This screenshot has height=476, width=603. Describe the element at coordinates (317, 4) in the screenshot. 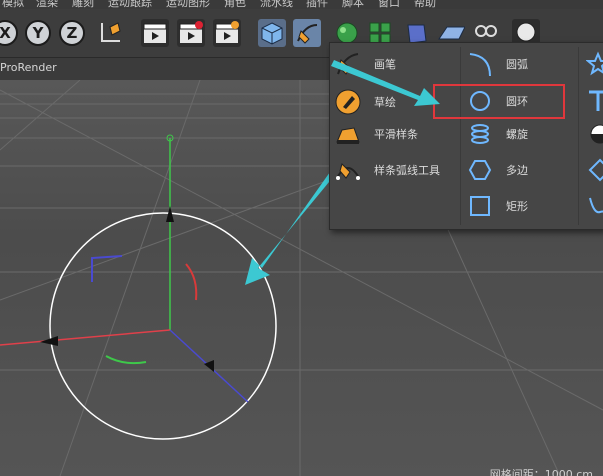

I see `menu-plugins: 插件` at that location.